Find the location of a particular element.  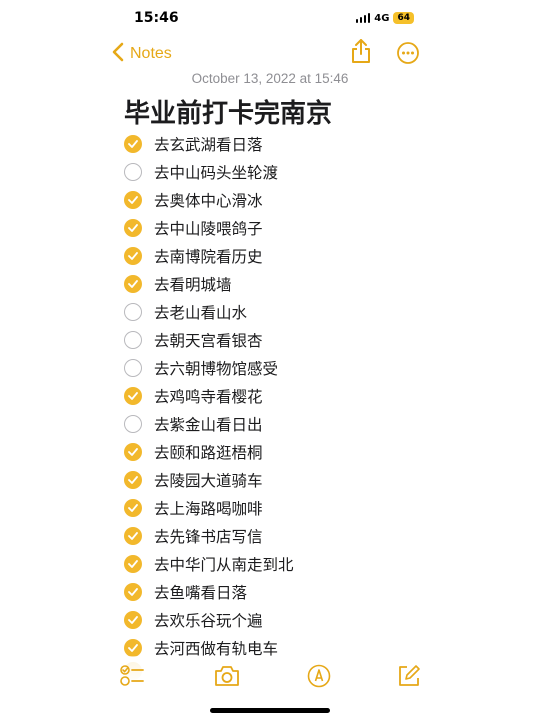

checklist-icon is located at coordinates (132, 678).